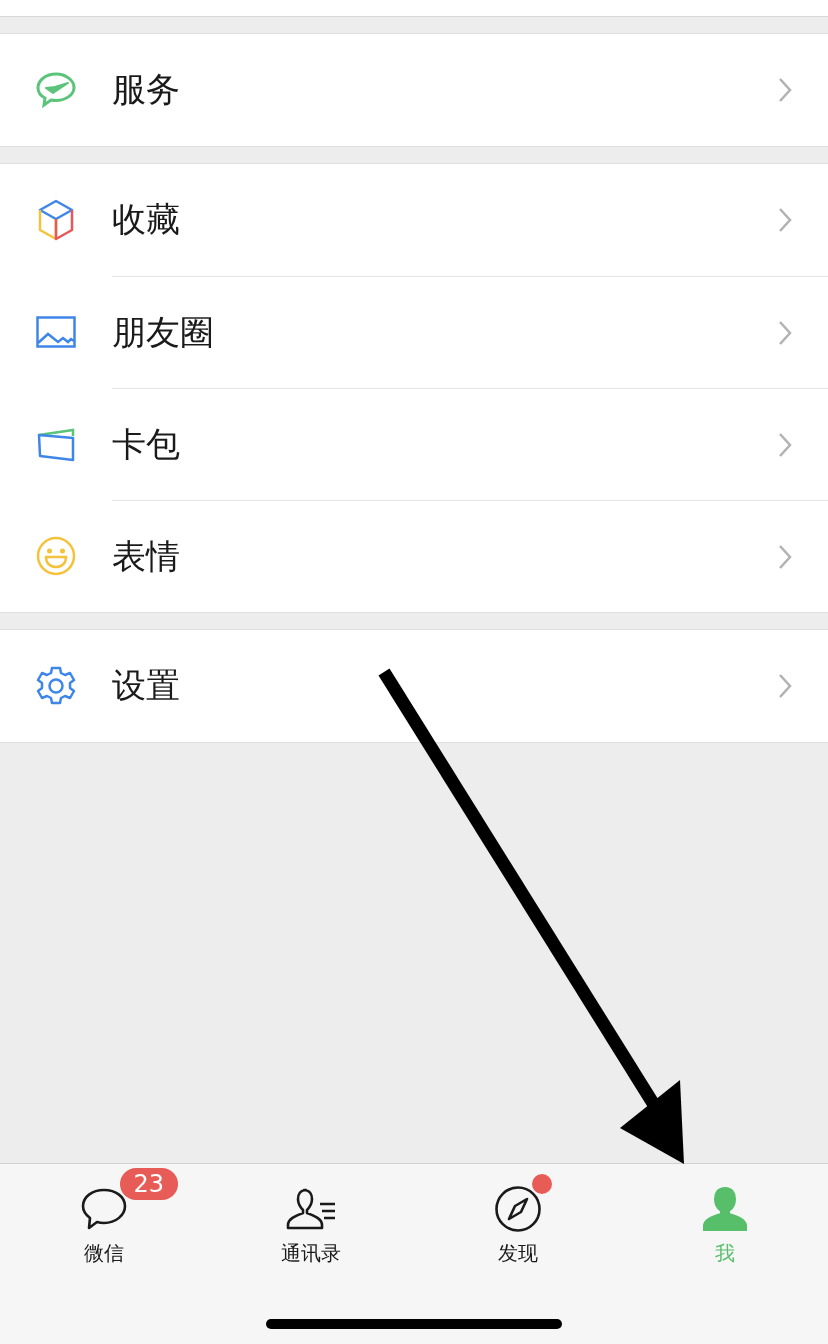  I want to click on chat-bubble-icon, so click(103, 1209).